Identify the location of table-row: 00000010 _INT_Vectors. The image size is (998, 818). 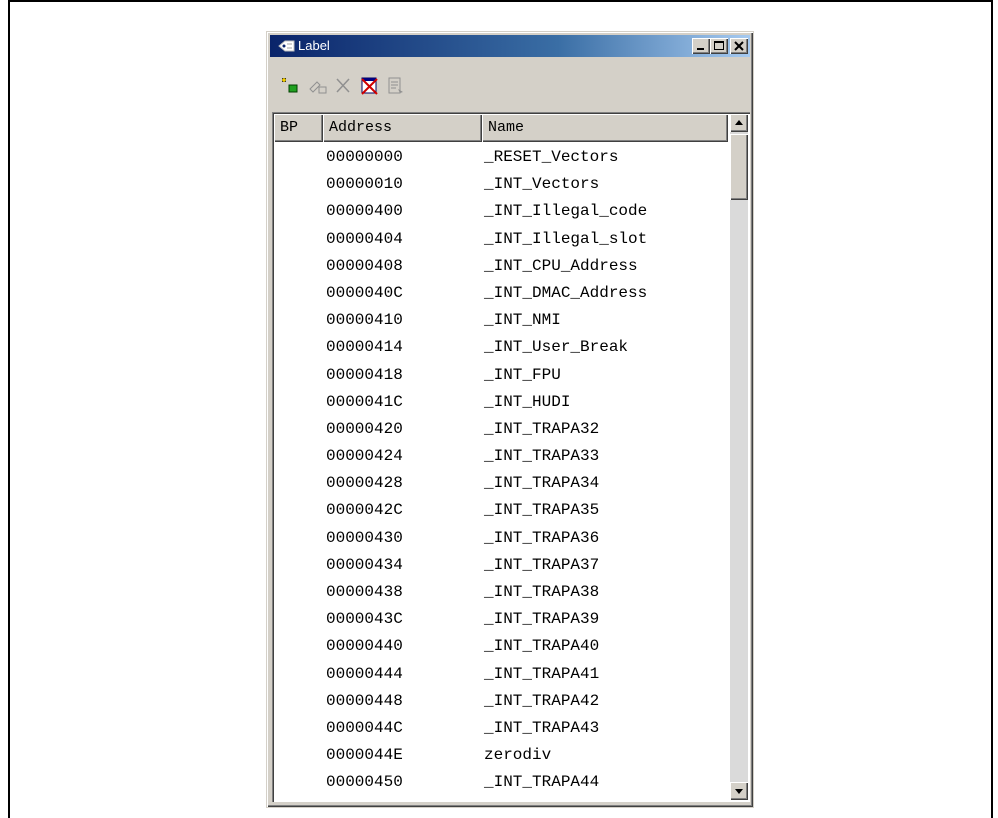
(498, 182).